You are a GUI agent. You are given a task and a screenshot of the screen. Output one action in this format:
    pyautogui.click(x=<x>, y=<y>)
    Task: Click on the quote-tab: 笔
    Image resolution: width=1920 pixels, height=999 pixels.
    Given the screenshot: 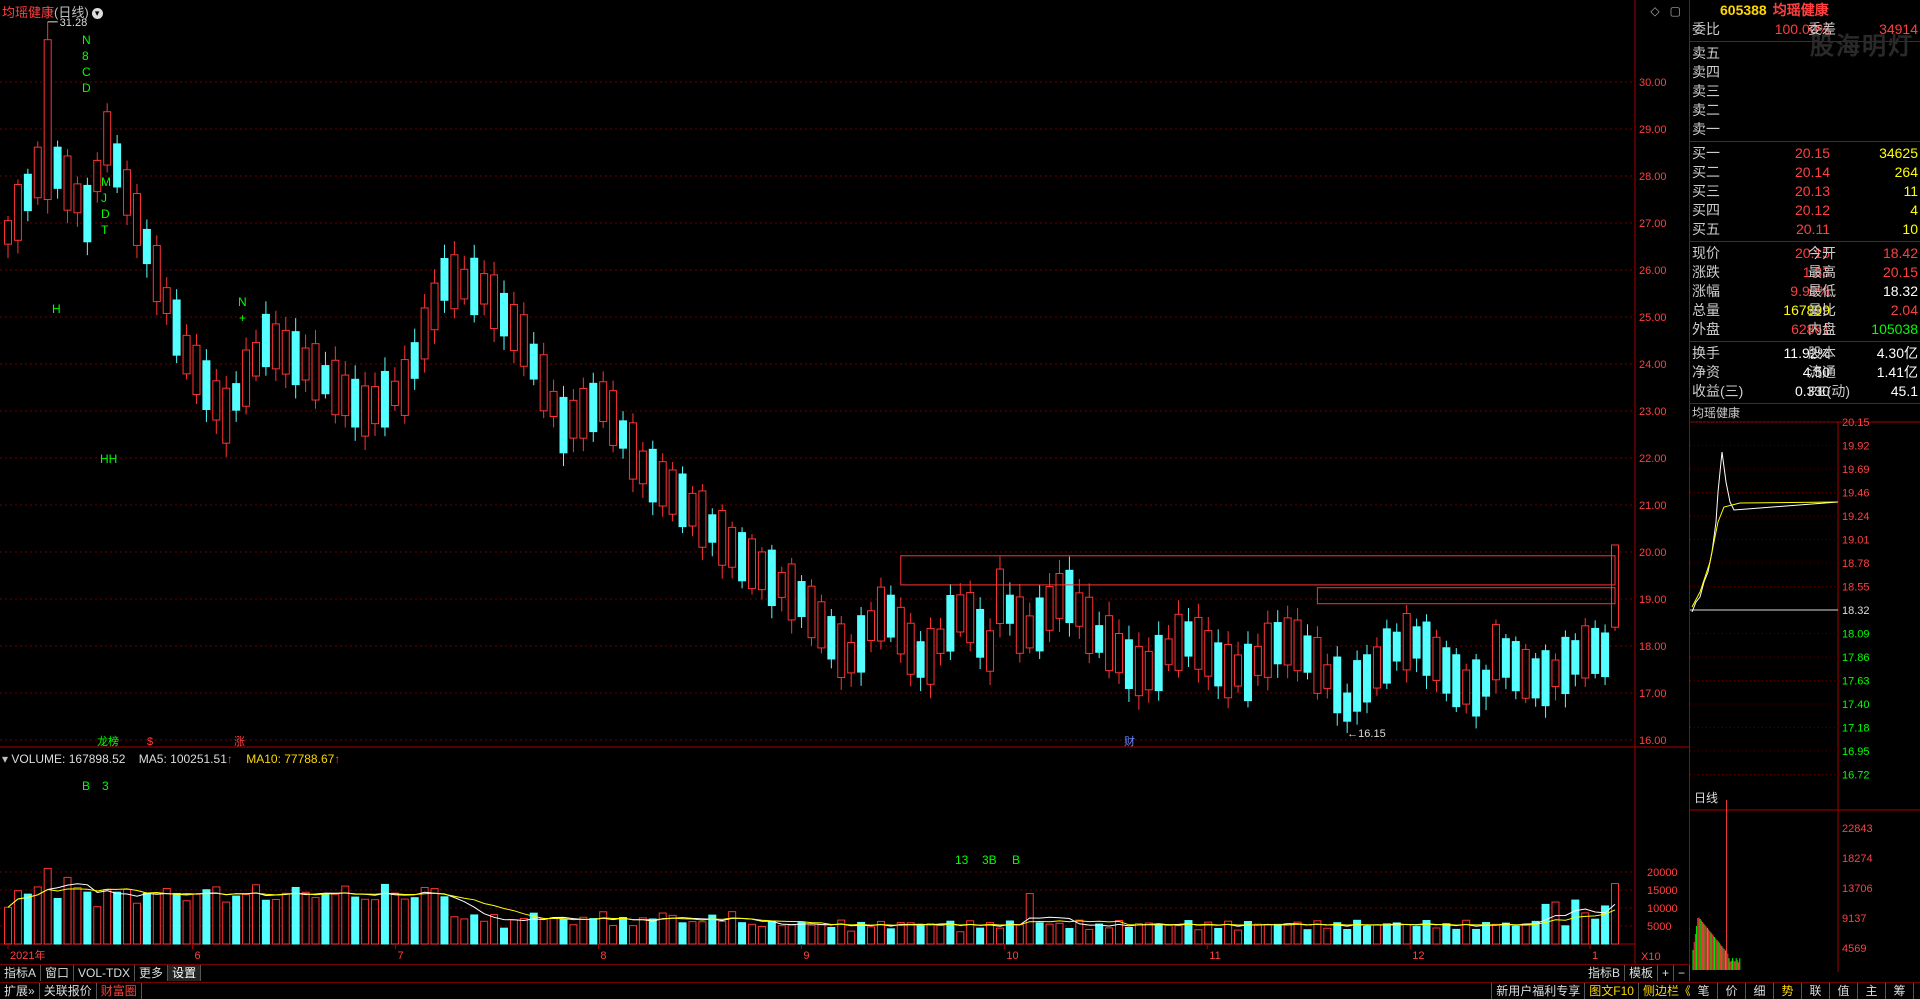 What is the action you would take?
    pyautogui.click(x=1704, y=991)
    